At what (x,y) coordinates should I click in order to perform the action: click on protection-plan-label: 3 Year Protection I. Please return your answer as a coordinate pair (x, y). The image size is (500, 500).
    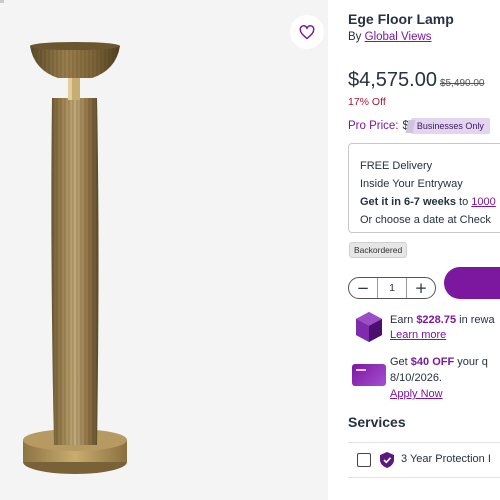
    Looking at the image, I should click on (446, 459).